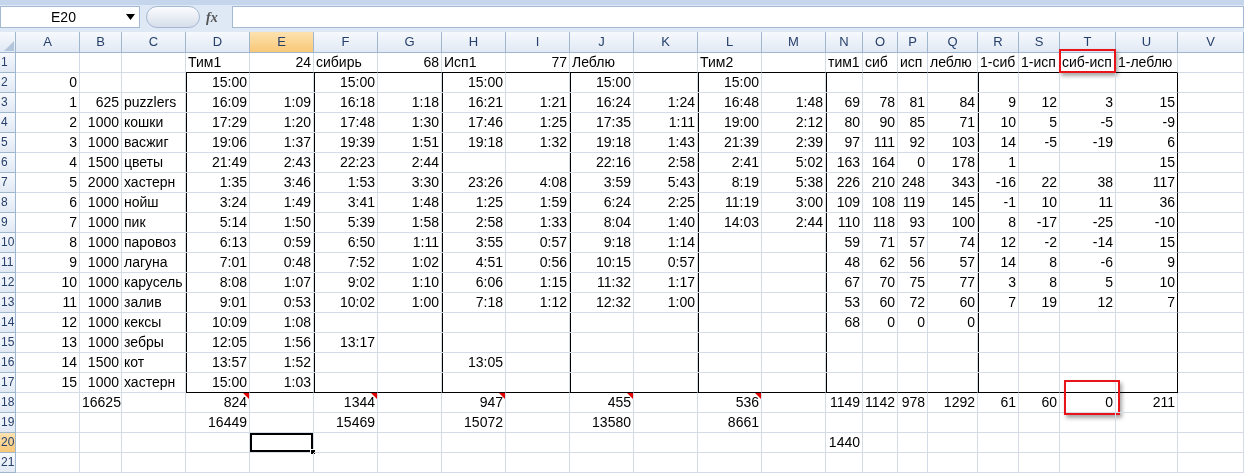 The image size is (1244, 475). What do you see at coordinates (602, 42) in the screenshot?
I see `column-header: J` at bounding box center [602, 42].